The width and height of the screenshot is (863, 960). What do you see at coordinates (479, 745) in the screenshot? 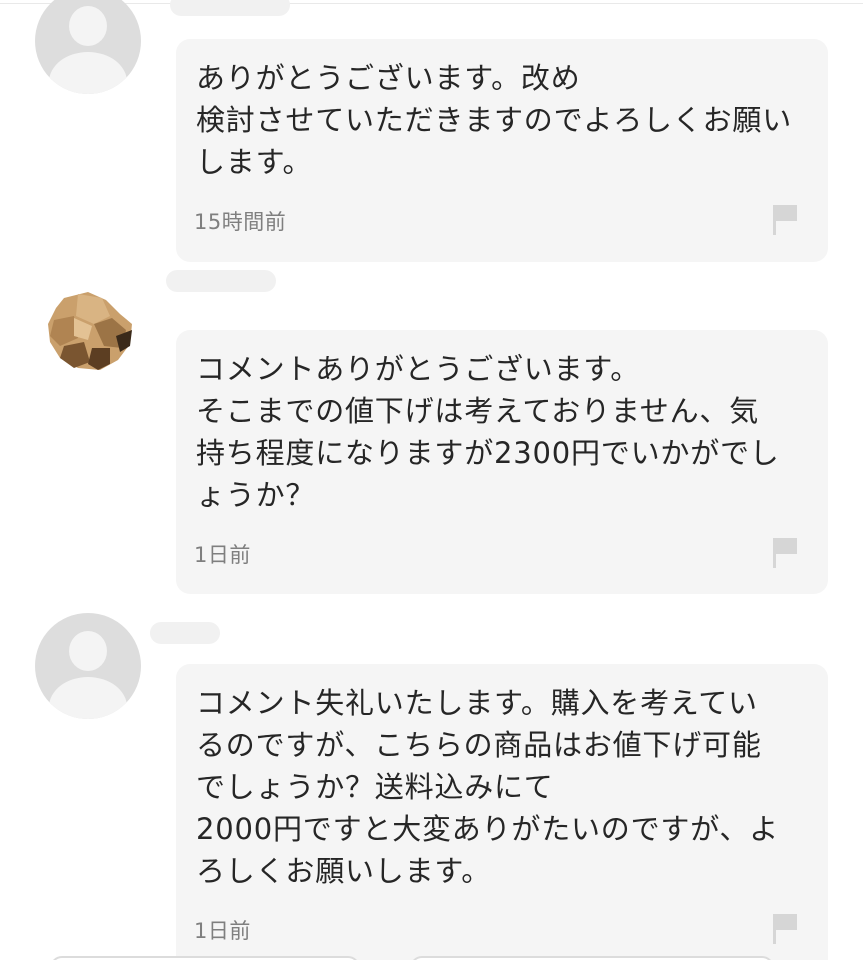
I see `comment-line: るのですが、こちらの商品はお値下げ可能` at bounding box center [479, 745].